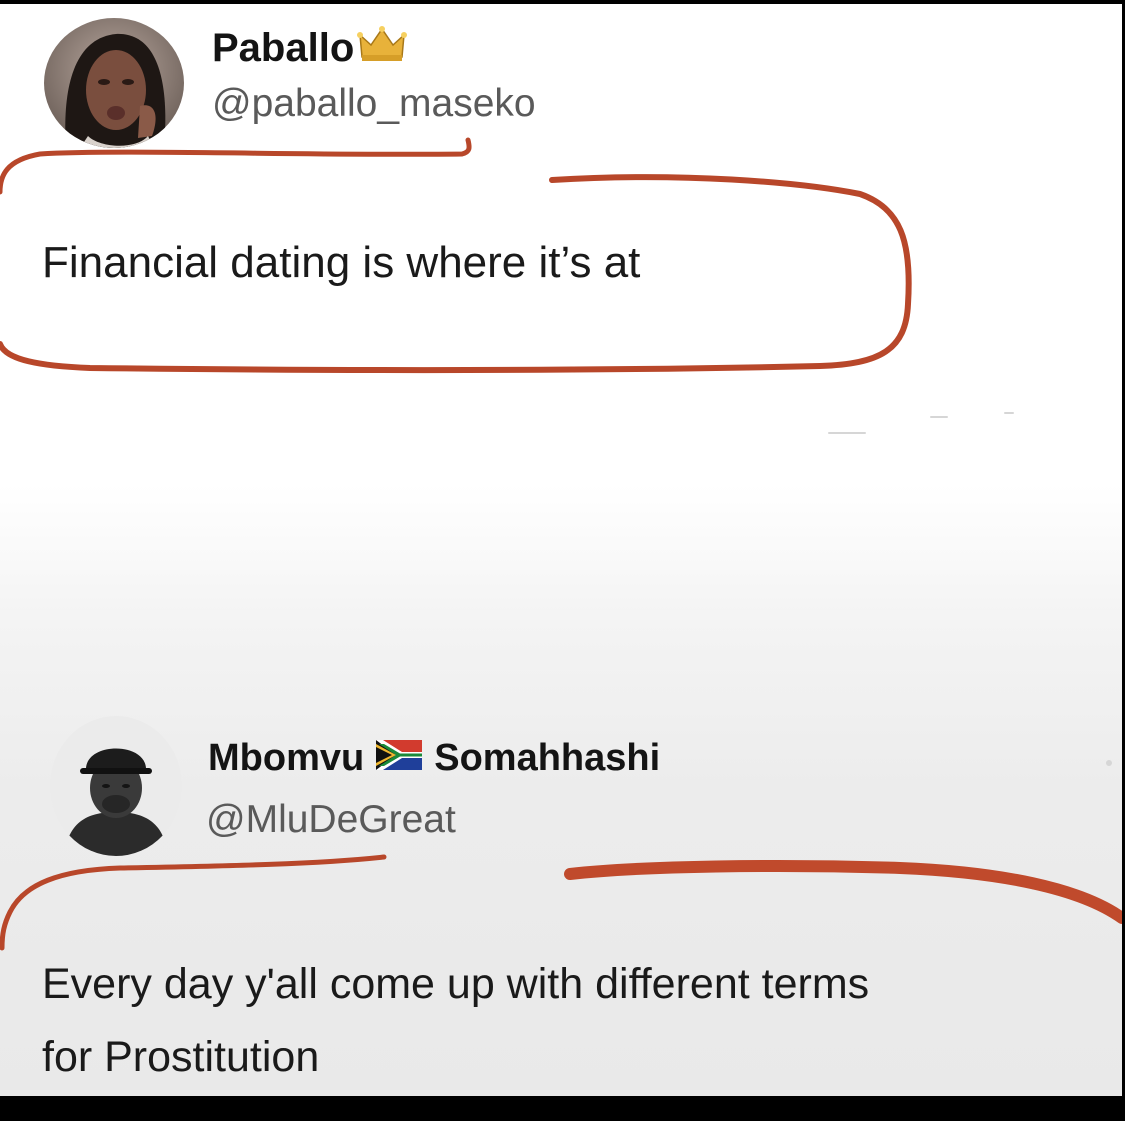 The height and width of the screenshot is (1121, 1125). I want to click on mbomvu-name-second: Somahhashi, so click(547, 757).